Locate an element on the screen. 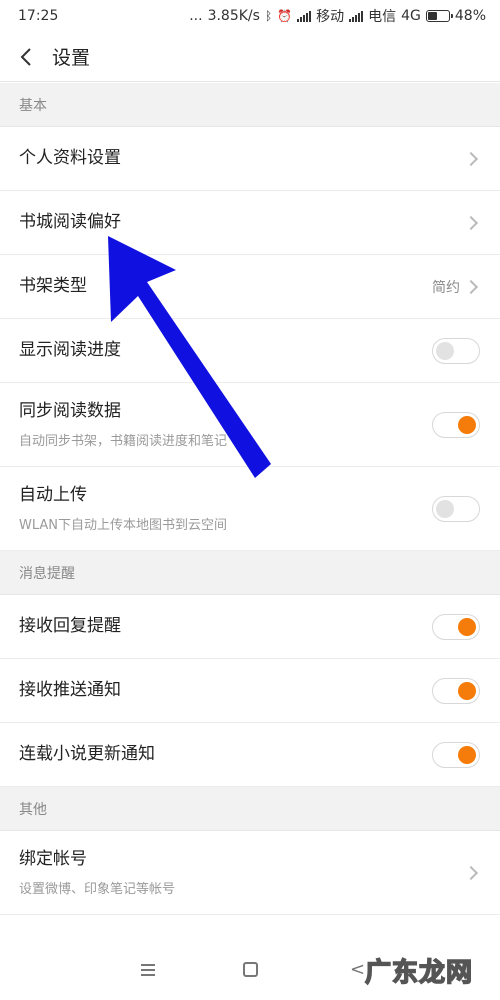 This screenshot has width=500, height=1000. app-header: 设置 is located at coordinates (250, 57).